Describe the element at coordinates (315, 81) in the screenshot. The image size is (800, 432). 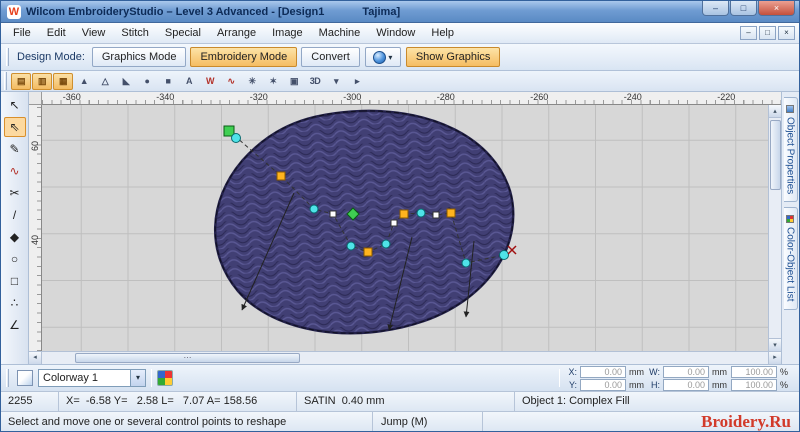
I see `3d-effect-icon: 3D` at that location.